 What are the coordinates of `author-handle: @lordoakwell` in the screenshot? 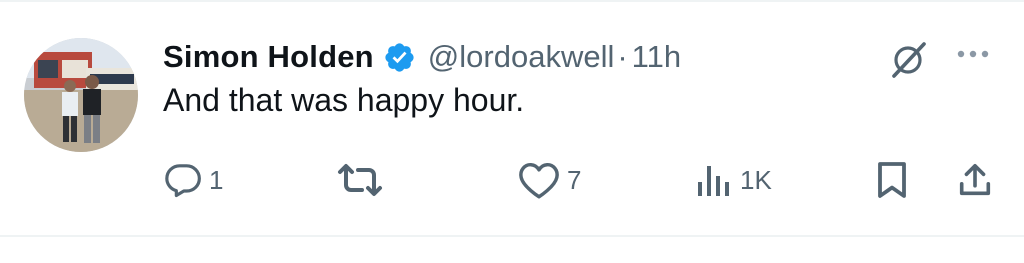 It's located at (521, 57).